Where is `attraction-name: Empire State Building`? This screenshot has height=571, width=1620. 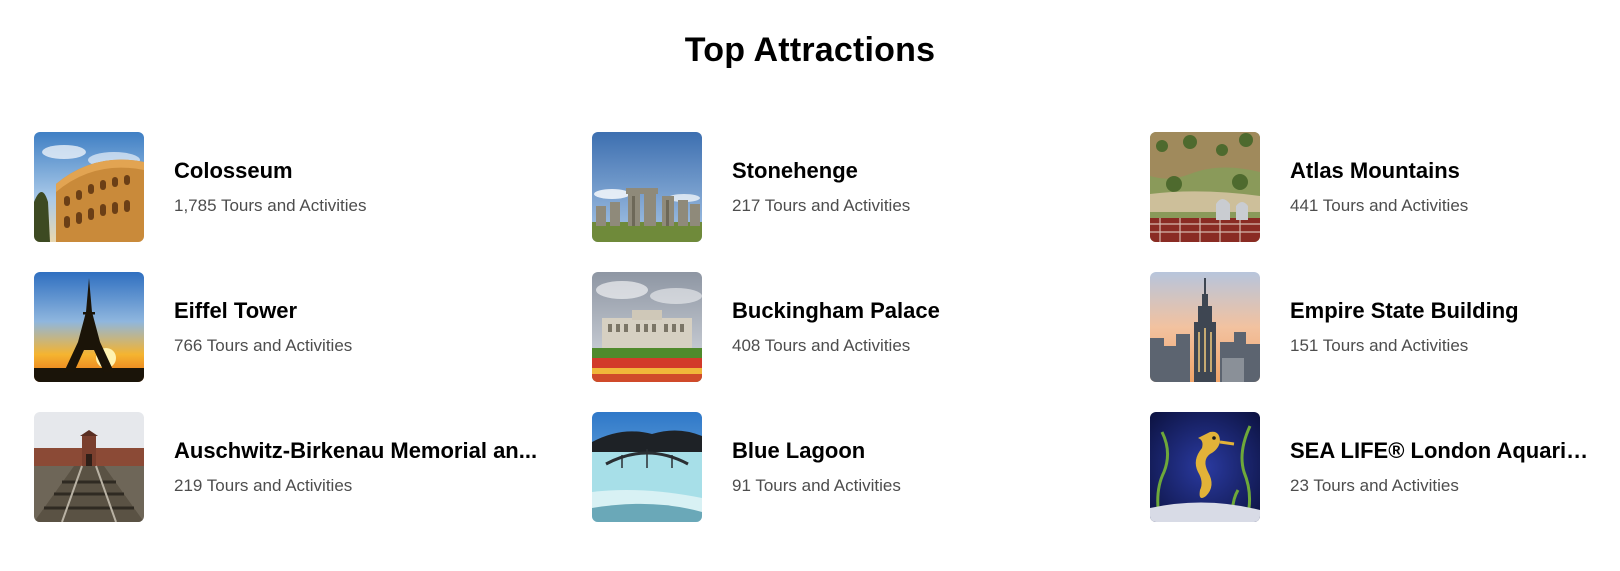
attraction-name: Empire State Building is located at coordinates (1404, 311).